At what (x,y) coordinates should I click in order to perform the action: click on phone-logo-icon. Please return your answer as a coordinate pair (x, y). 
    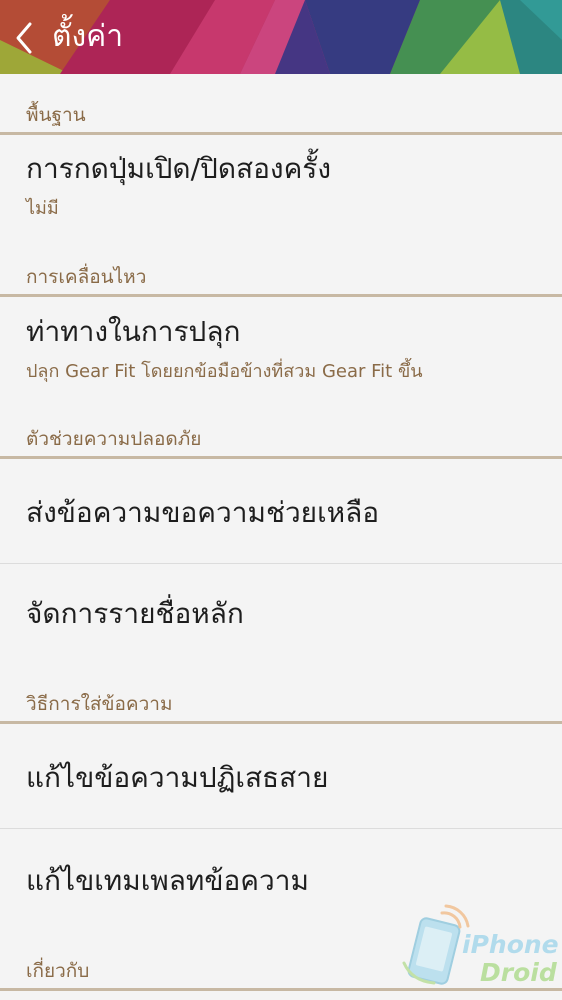
    Looking at the image, I should click on (436, 944).